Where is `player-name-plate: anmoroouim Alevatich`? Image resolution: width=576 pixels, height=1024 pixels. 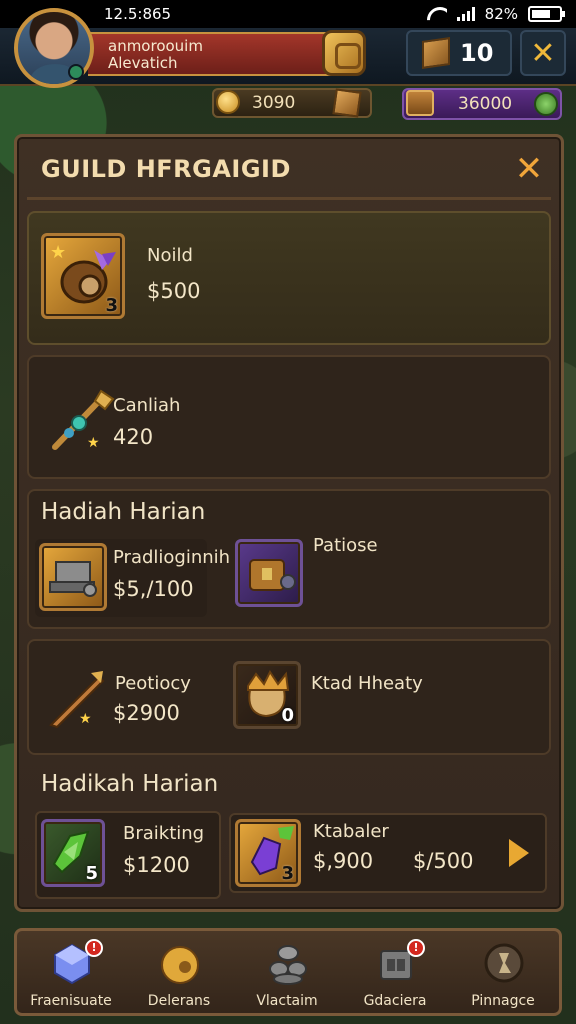
player-name-plate: anmoroouim Alevatich is located at coordinates (222, 54).